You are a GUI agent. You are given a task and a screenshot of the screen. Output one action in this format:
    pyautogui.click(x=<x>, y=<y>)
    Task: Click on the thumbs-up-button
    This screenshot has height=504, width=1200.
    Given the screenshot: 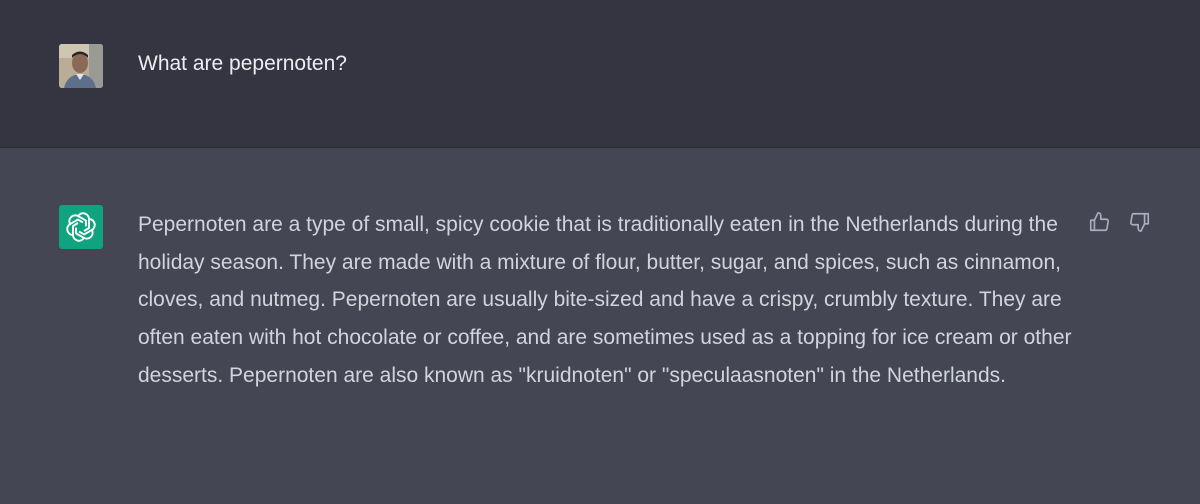 What is the action you would take?
    pyautogui.click(x=1099, y=222)
    